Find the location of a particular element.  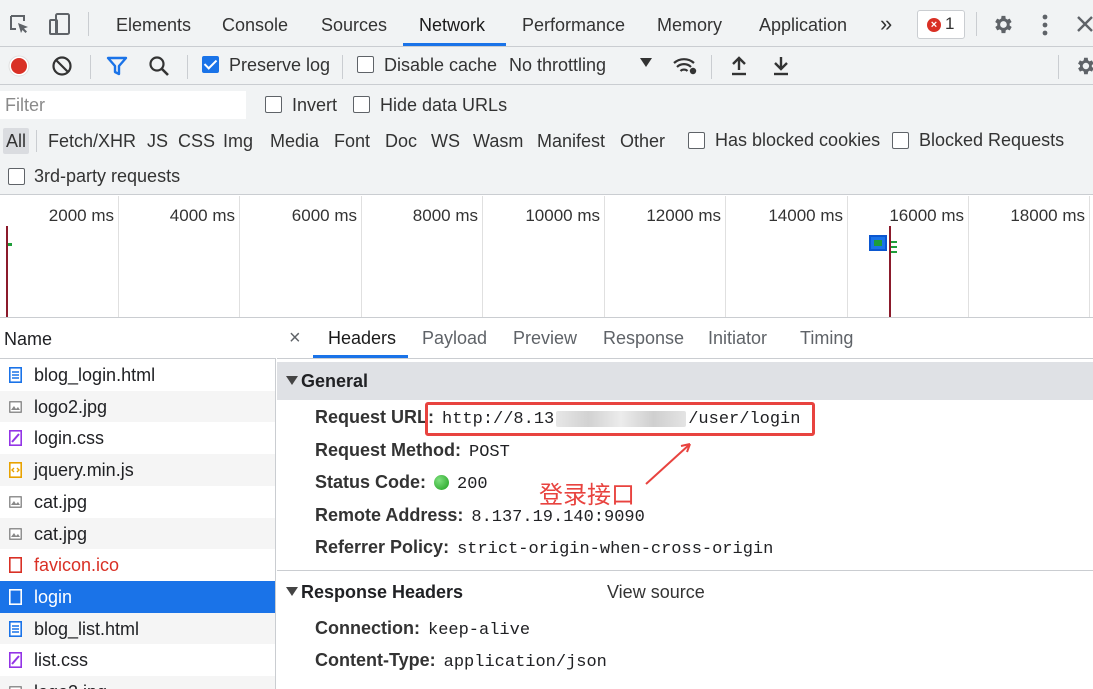

settings-gear-icon is located at coordinates (1002, 24).